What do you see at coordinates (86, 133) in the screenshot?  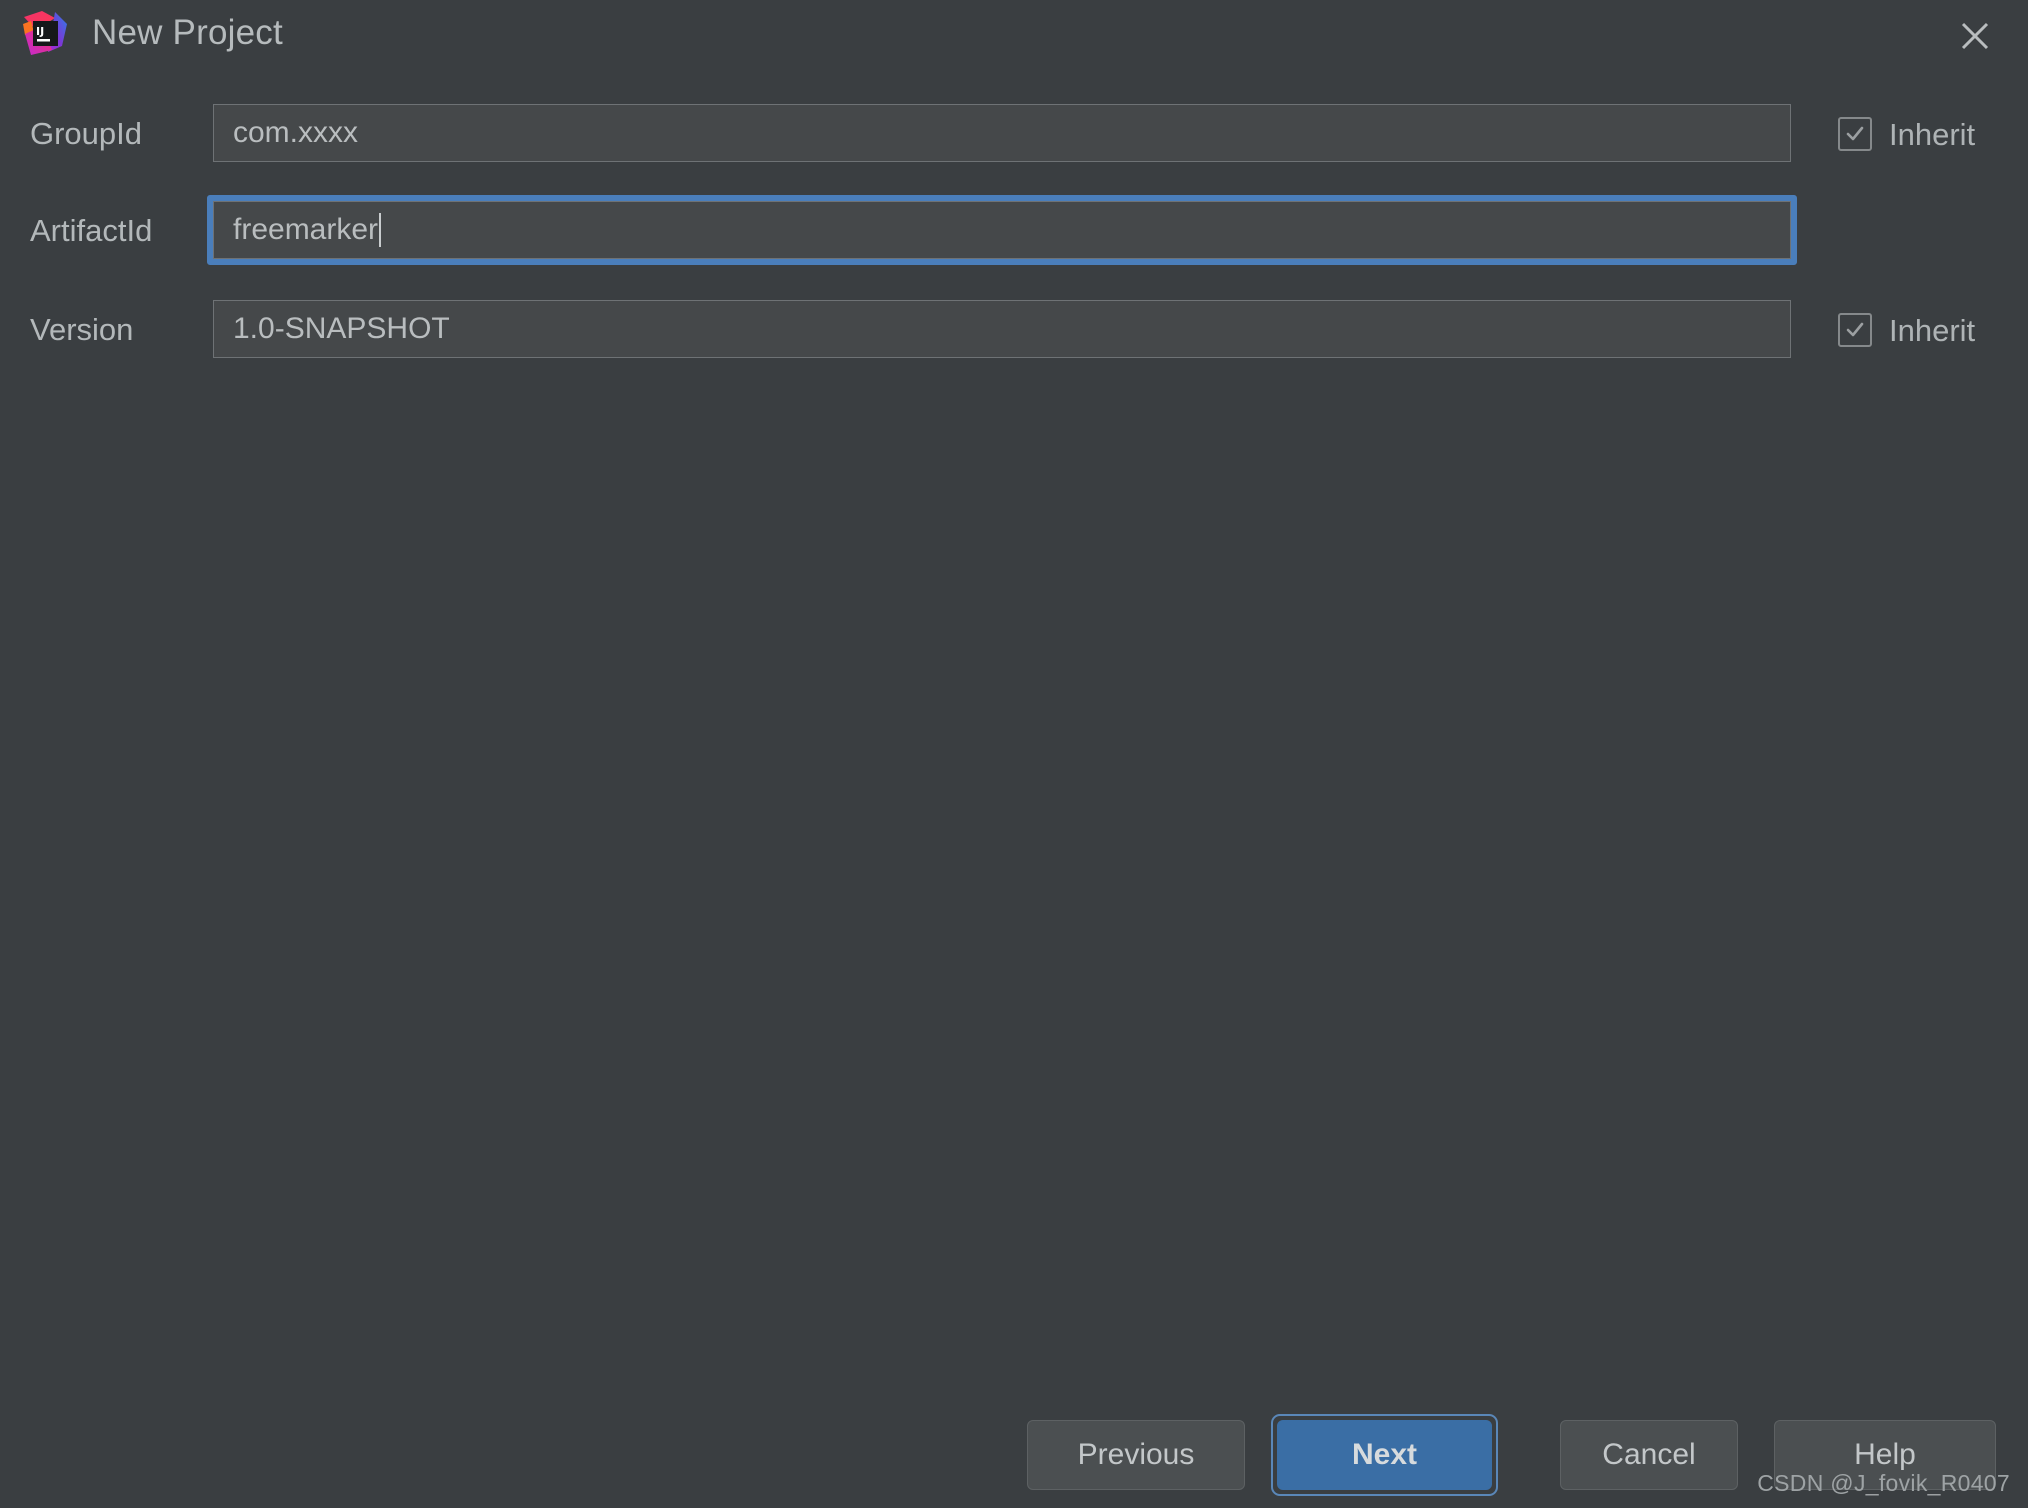 I see `groupid-label: GroupId` at bounding box center [86, 133].